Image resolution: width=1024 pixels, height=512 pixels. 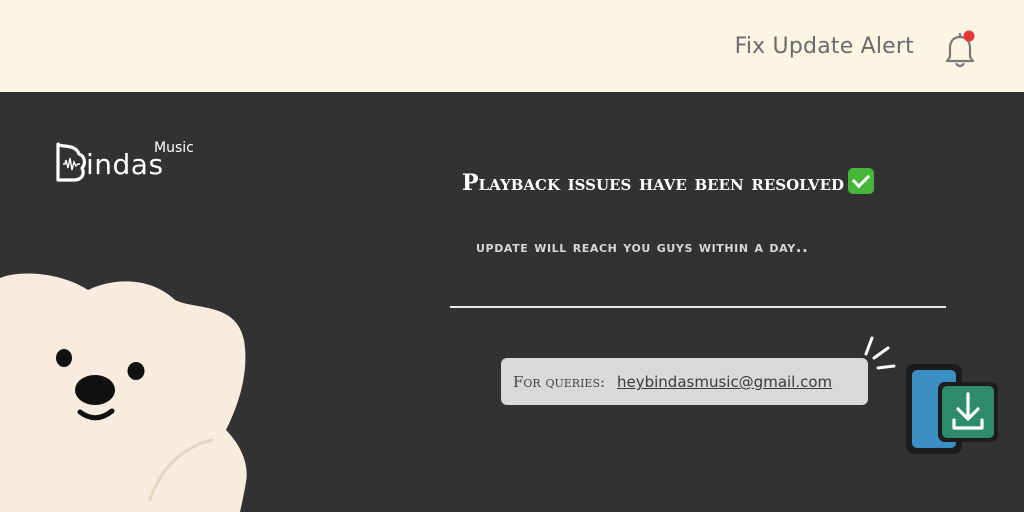 I want to click on bell-icon, so click(x=960, y=50).